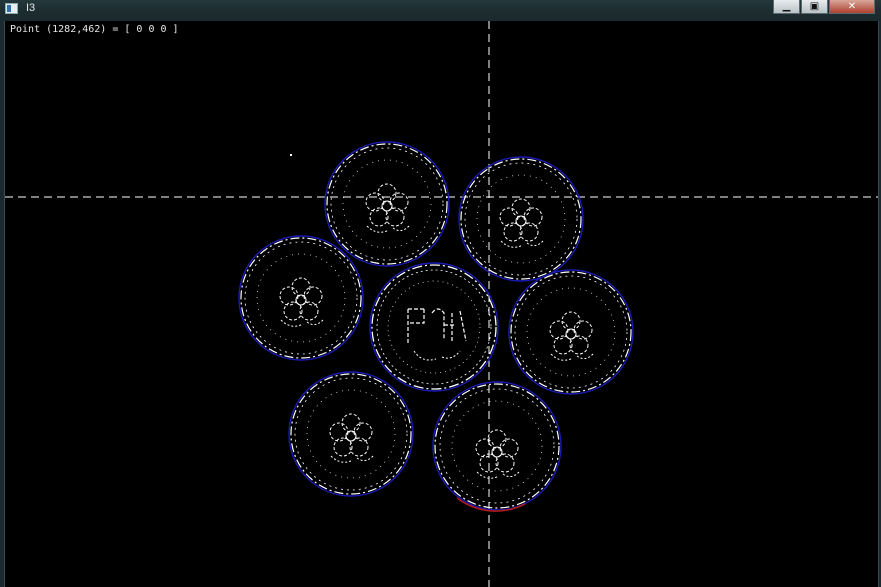 This screenshot has width=881, height=587. Describe the element at coordinates (497, 446) in the screenshot. I see `coin-bottom-right` at that location.